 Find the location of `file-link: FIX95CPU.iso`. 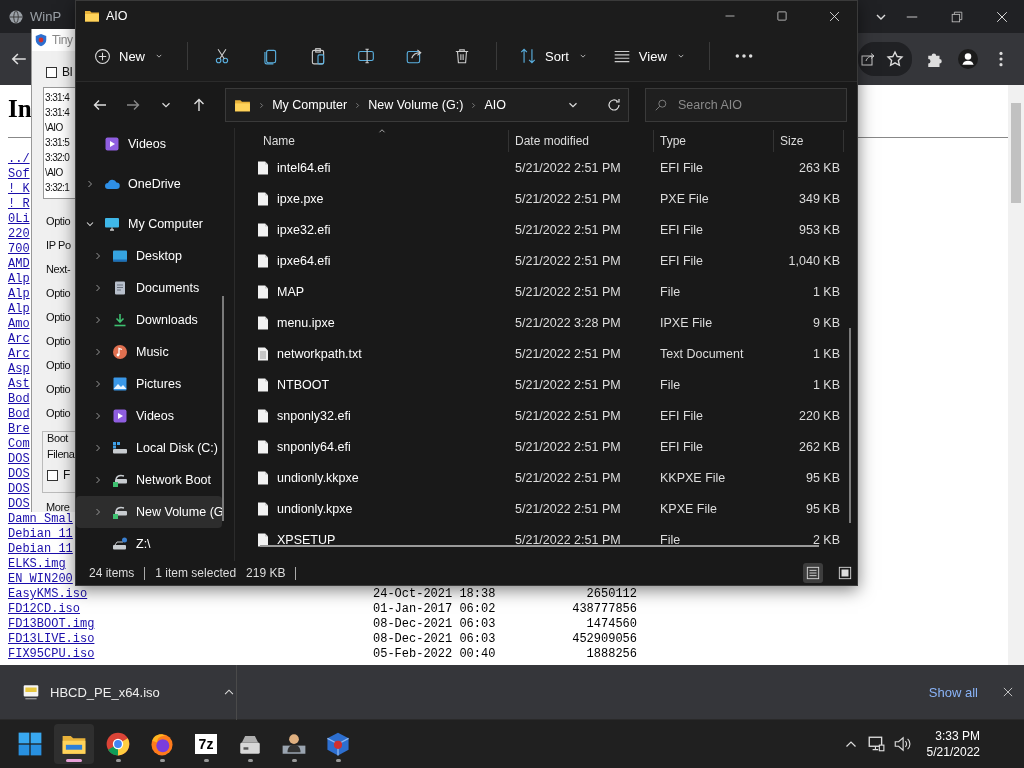

file-link: FIX95CPU.iso is located at coordinates (51, 654).